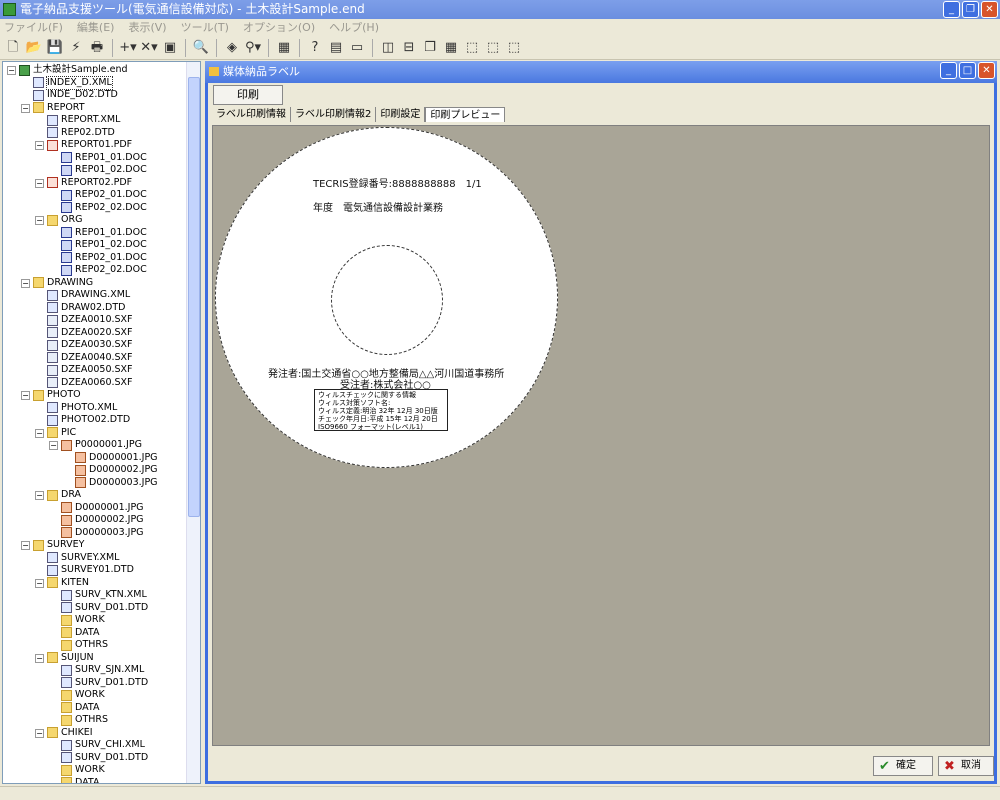 Image resolution: width=1000 pixels, height=800 pixels. What do you see at coordinates (334, 114) in the screenshot?
I see `tab: ラベル印刷情報2` at bounding box center [334, 114].